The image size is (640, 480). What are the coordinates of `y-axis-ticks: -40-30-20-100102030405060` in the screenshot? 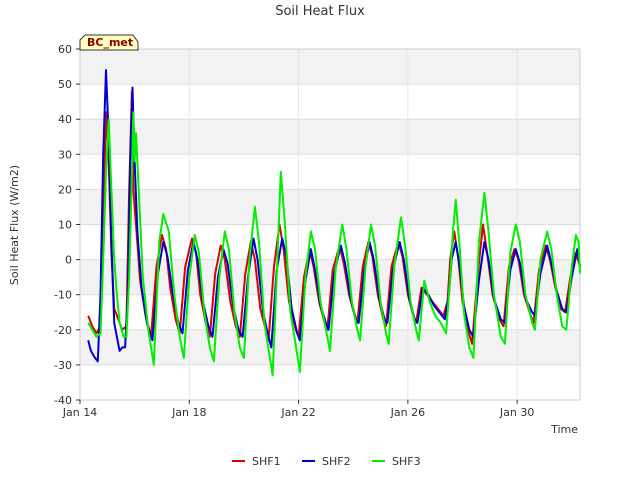 It's located at (67, 225).